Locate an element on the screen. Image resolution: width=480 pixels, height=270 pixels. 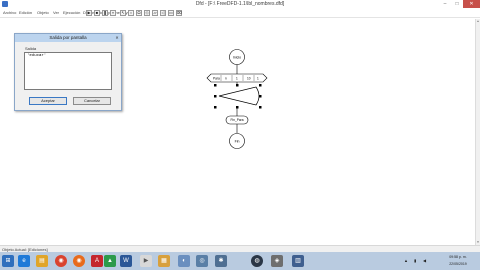
maximize-button: □ is located at coordinates (457, 4).